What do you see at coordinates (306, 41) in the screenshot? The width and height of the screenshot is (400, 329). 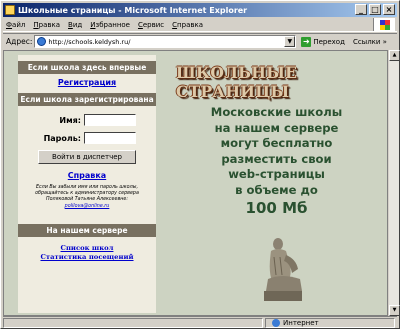 I see `go-arrow-icon: ➜` at bounding box center [306, 41].